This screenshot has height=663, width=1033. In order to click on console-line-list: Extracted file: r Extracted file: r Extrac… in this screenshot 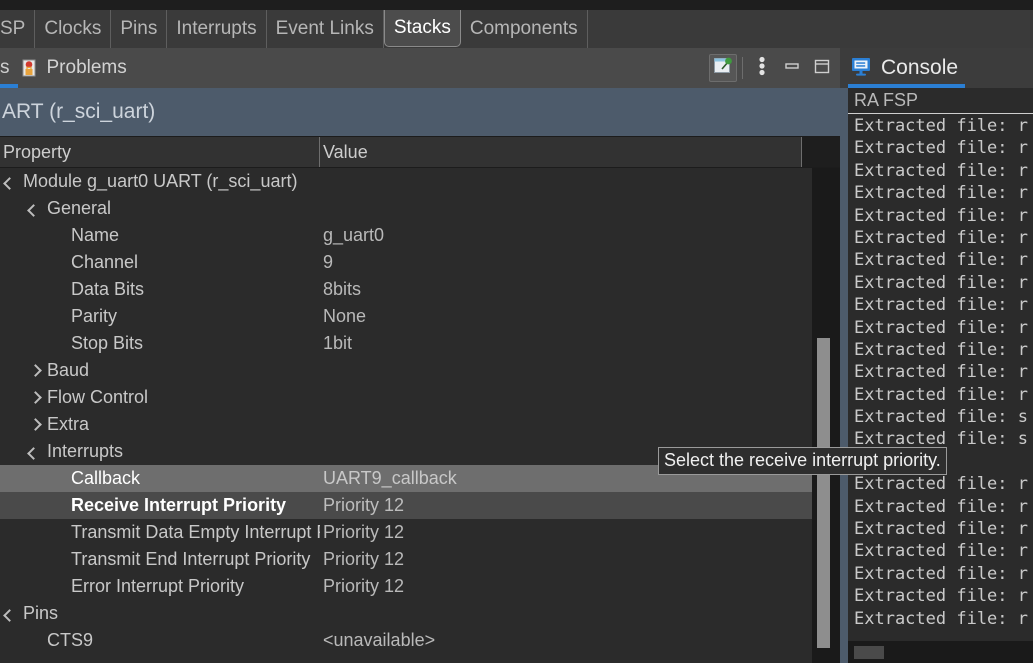, I will do `click(940, 378)`.